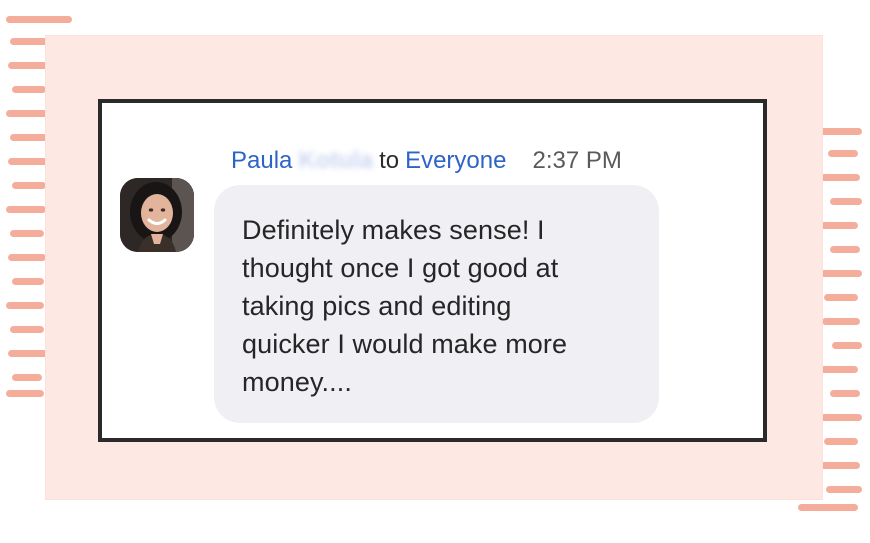  I want to click on avatar, so click(157, 215).